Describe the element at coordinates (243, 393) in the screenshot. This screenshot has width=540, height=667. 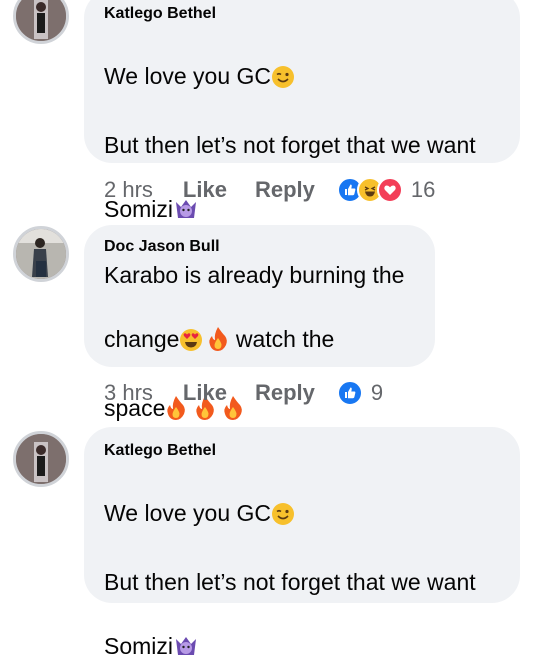
I see `comment-actions: 3 hrs Like Reply 9` at that location.